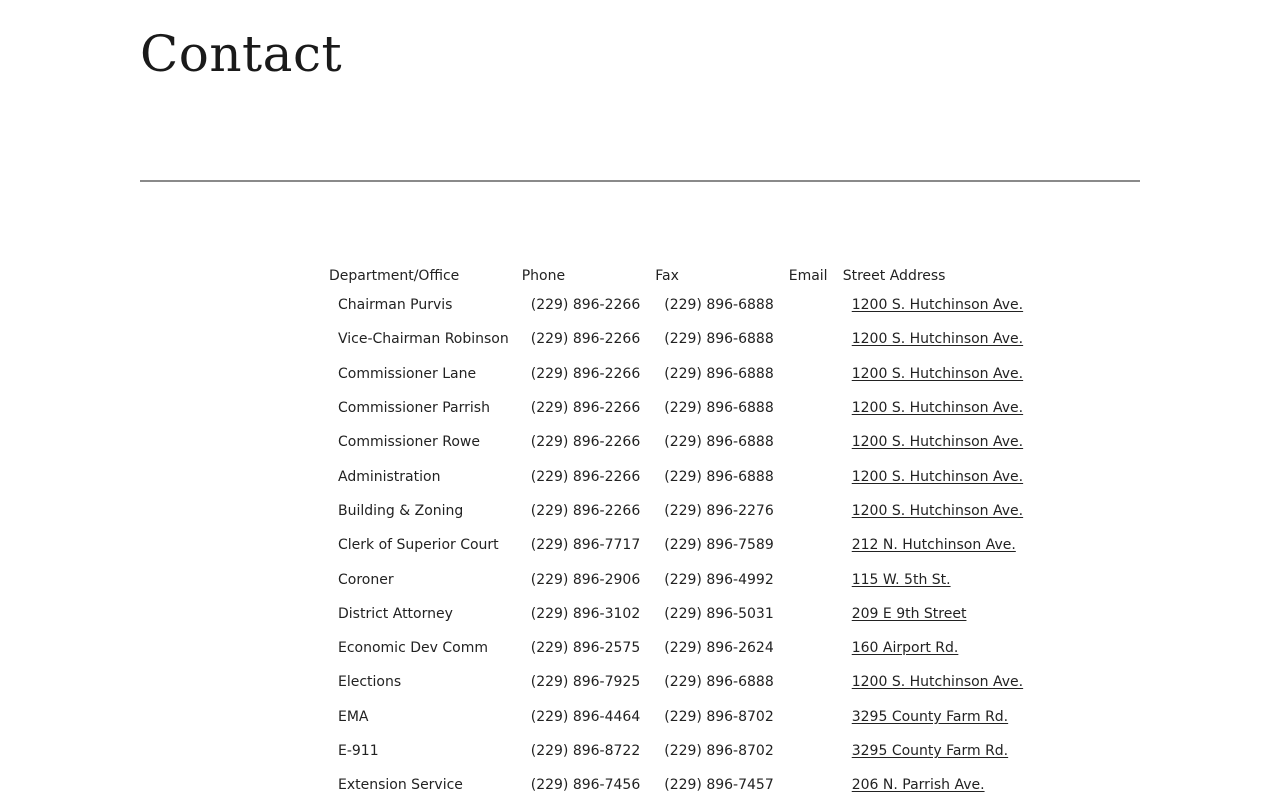 The image size is (1280, 800). Describe the element at coordinates (918, 785) in the screenshot. I see `address-link: 206 N. Parrish Ave.` at that location.